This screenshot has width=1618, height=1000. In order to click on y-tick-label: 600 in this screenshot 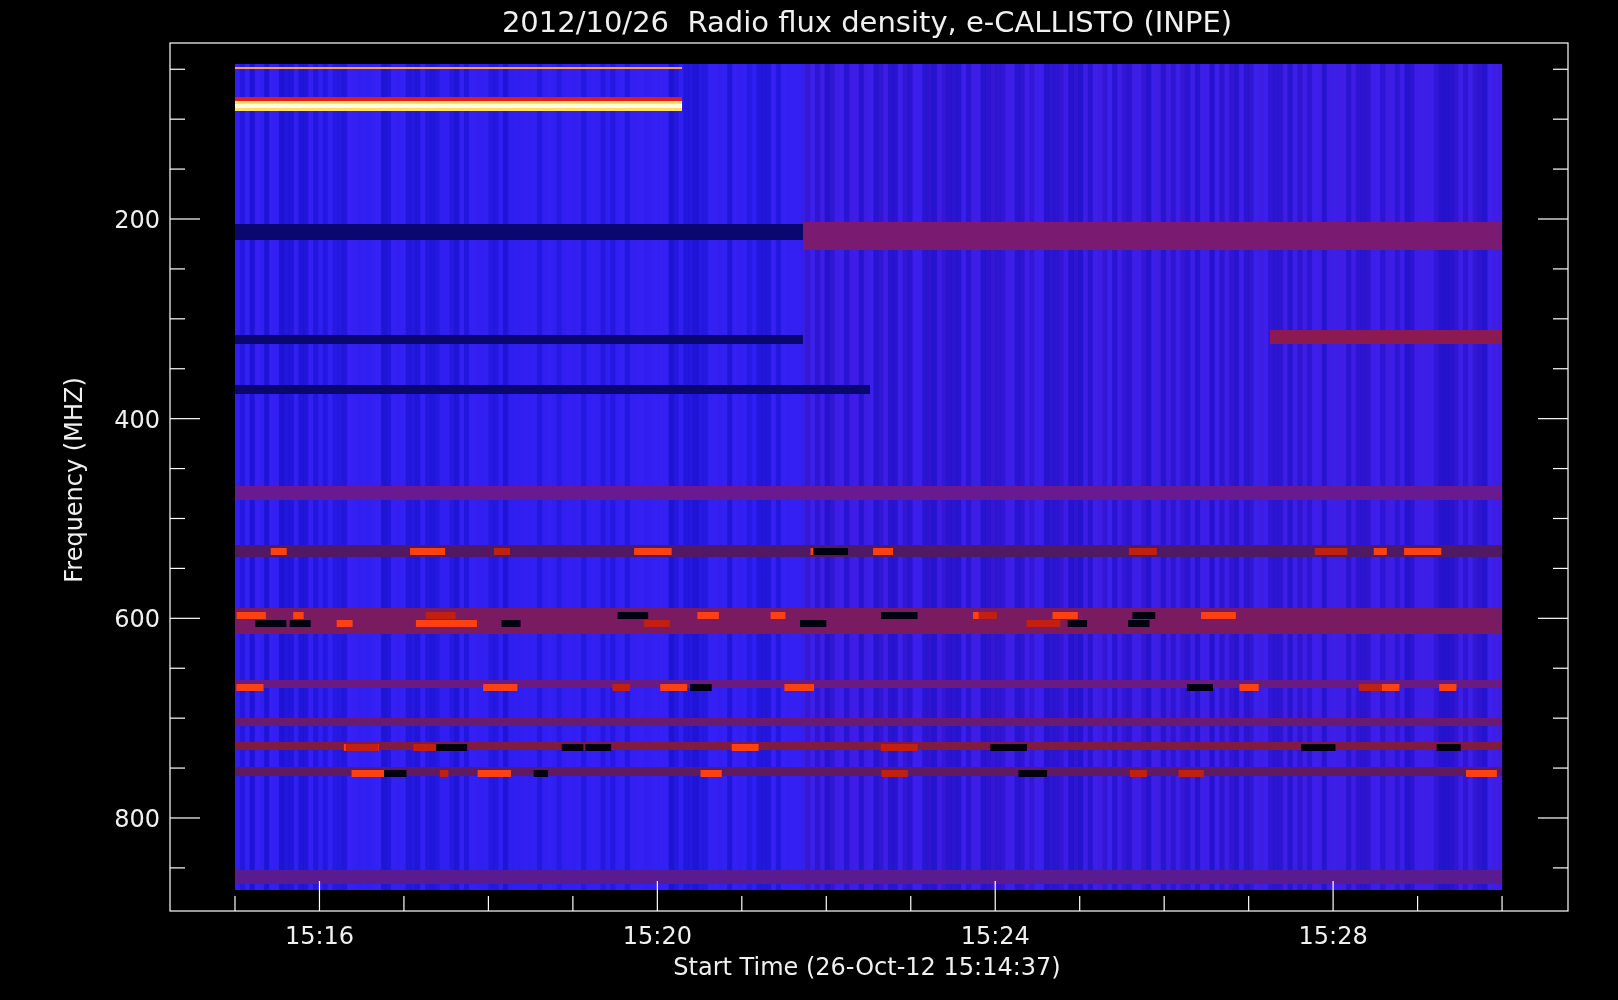, I will do `click(137, 619)`.